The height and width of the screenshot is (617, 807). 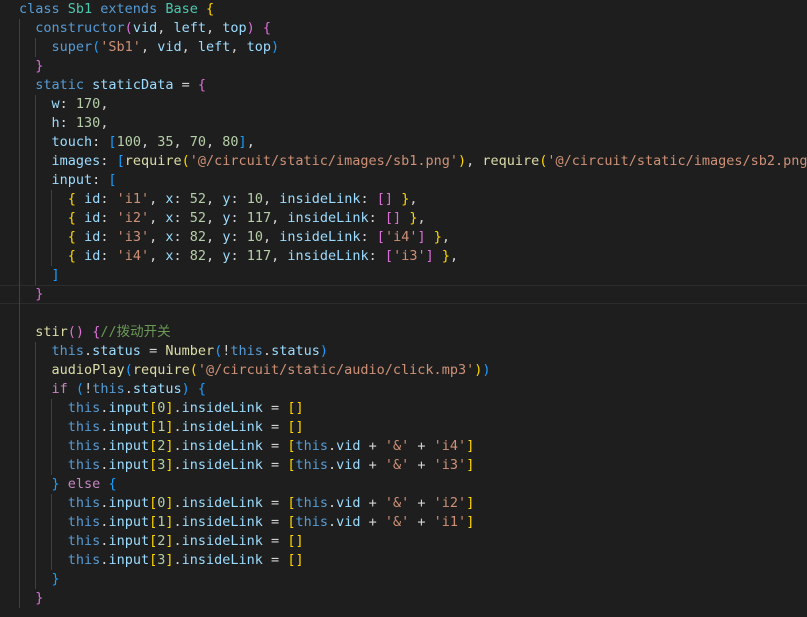 I want to click on code-token: 170, so click(x=88, y=104).